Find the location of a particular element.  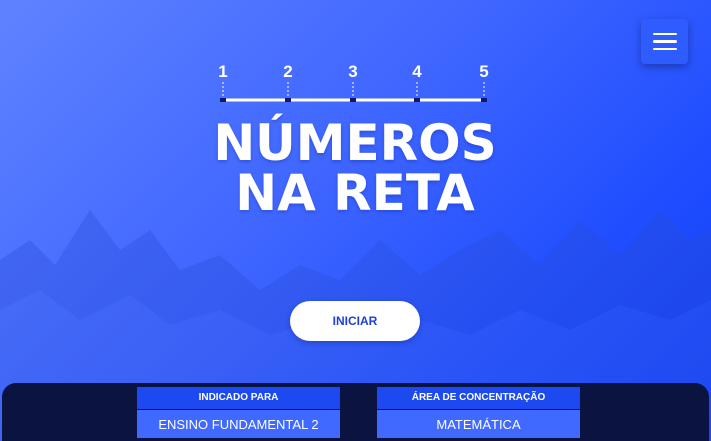

number-line-logo: 1 2 3 4 5 is located at coordinates (355, 85).